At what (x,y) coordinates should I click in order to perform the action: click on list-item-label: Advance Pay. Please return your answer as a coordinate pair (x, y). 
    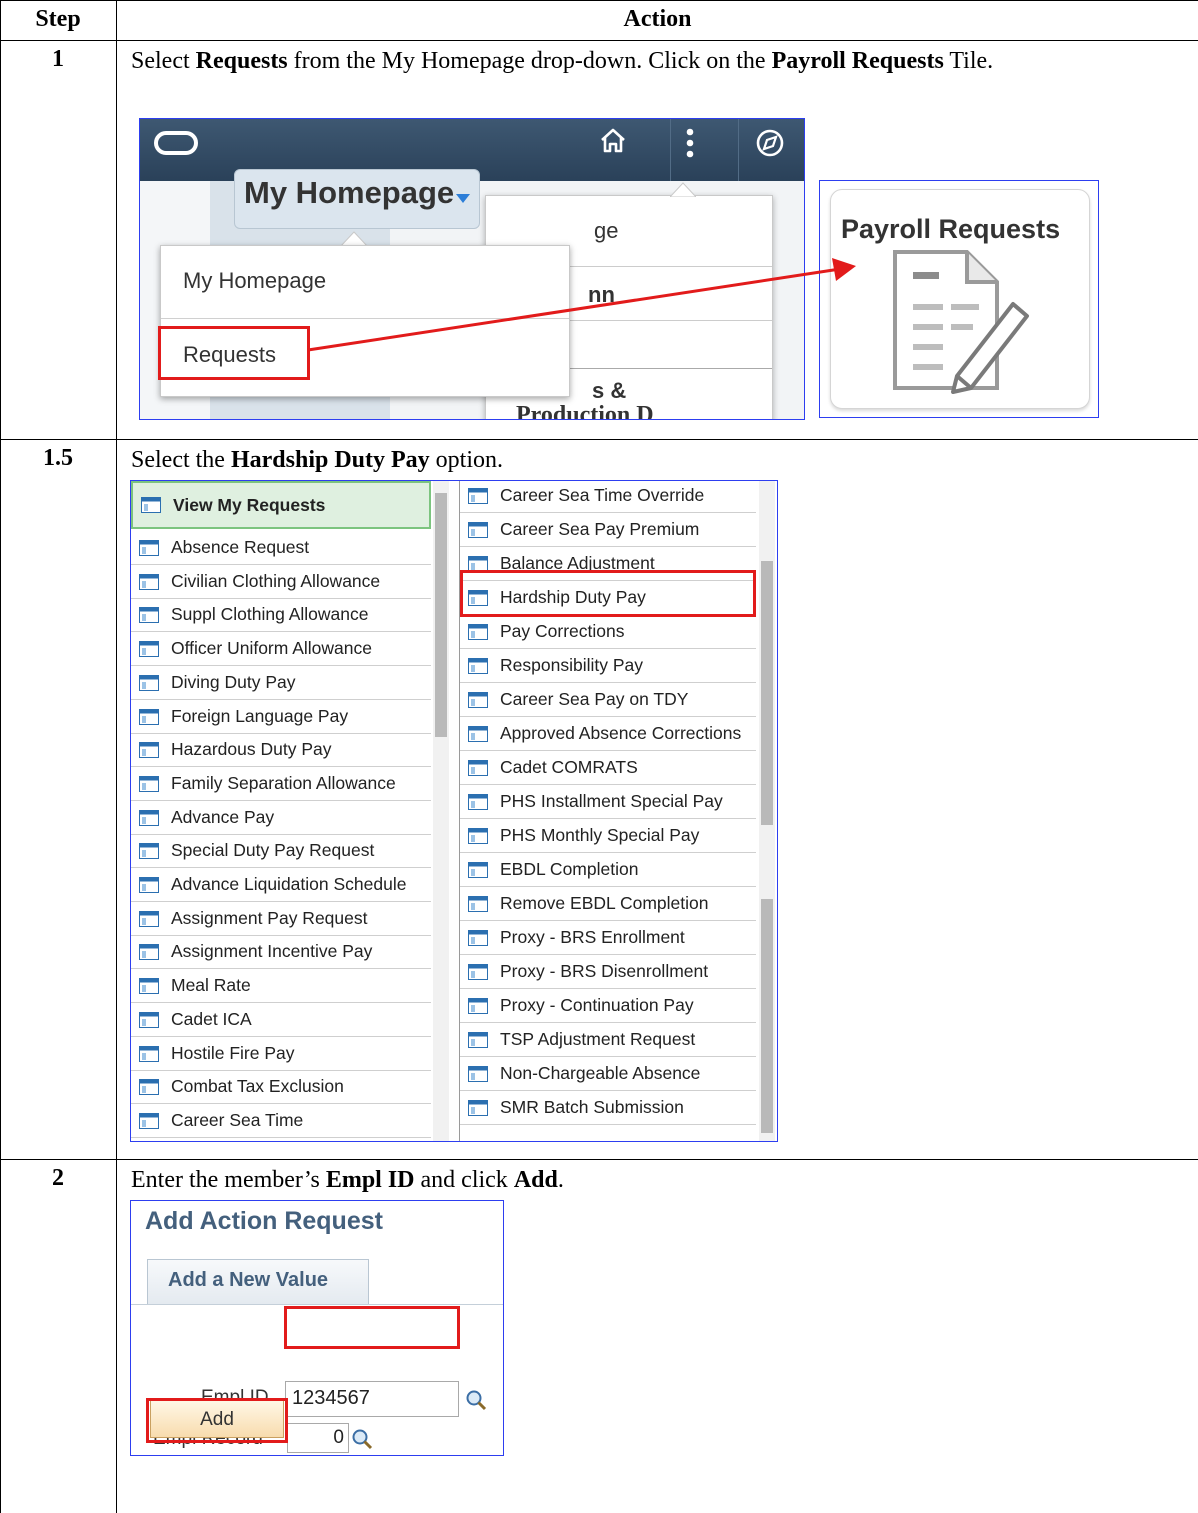
    Looking at the image, I should click on (223, 816).